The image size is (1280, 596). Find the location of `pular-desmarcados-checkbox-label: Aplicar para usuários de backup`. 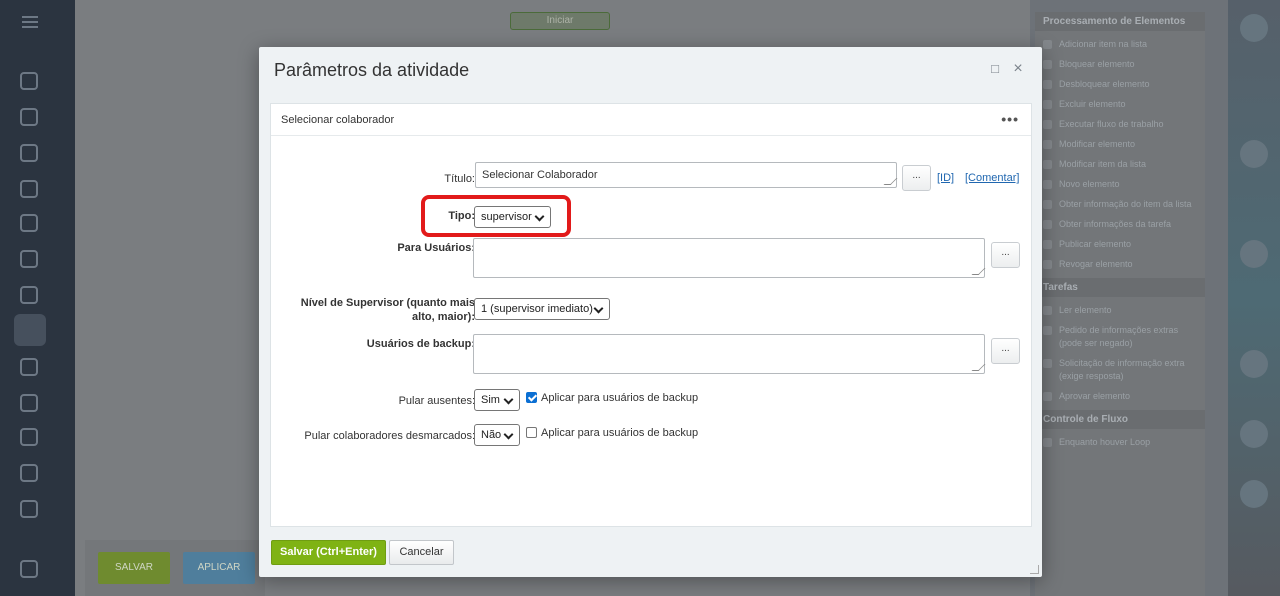

pular-desmarcados-checkbox-label: Aplicar para usuários de backup is located at coordinates (620, 433).